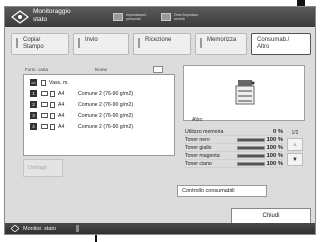 This screenshot has width=322, height=242. I want to click on toner-cyan-bar, so click(251, 164).